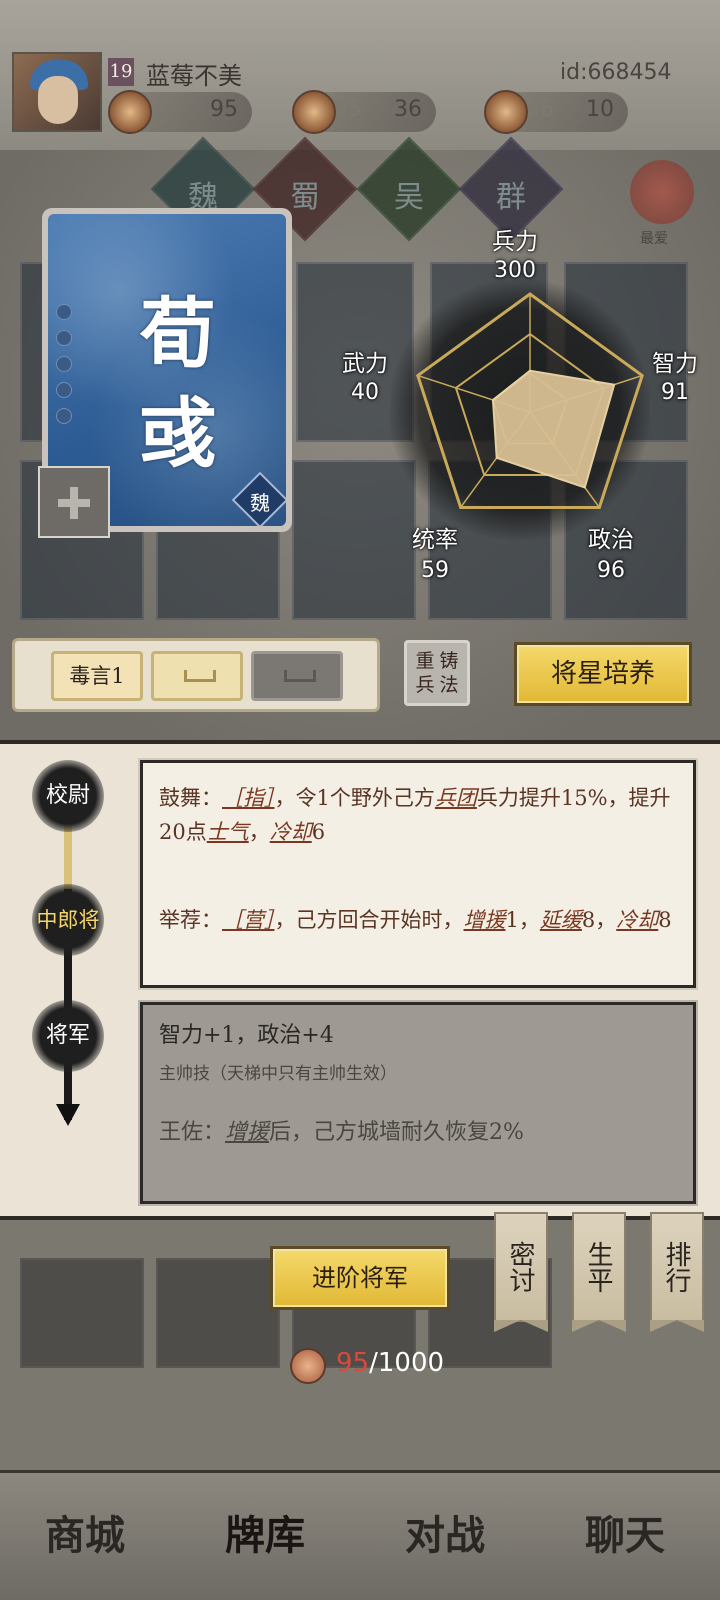 The image size is (720, 1600). Describe the element at coordinates (121, 72) in the screenshot. I see `player-level: 19` at that location.